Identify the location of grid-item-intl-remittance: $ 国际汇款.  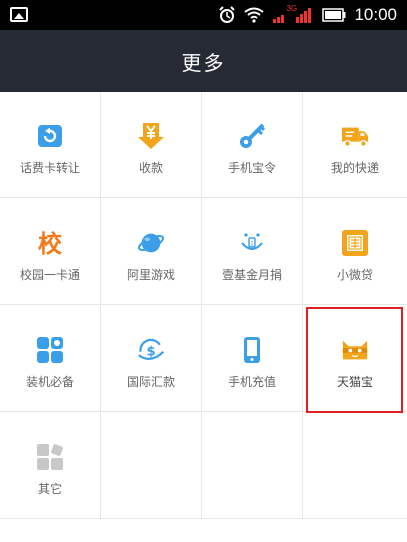
(151, 359).